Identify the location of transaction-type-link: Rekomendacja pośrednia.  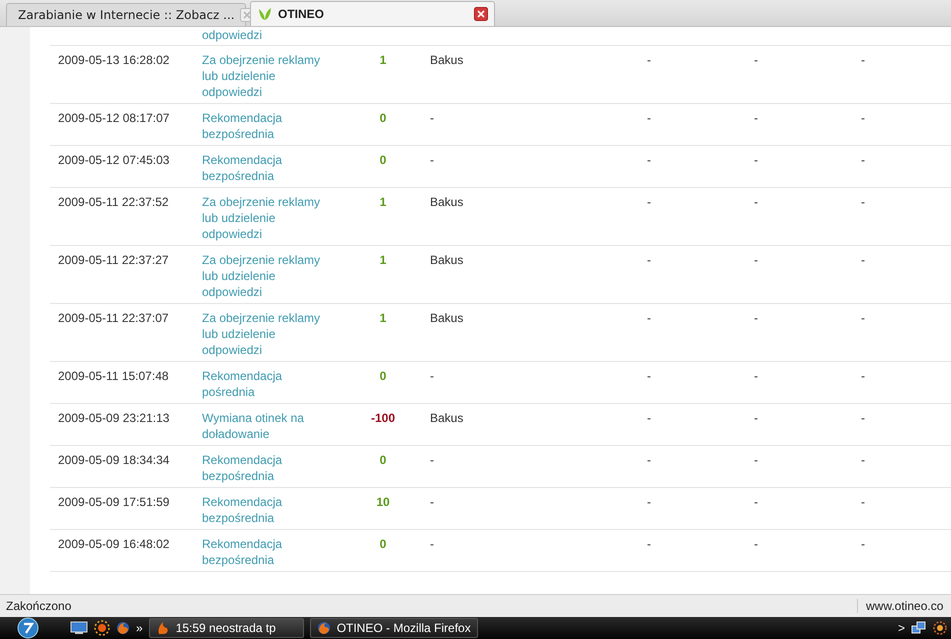
(267, 384).